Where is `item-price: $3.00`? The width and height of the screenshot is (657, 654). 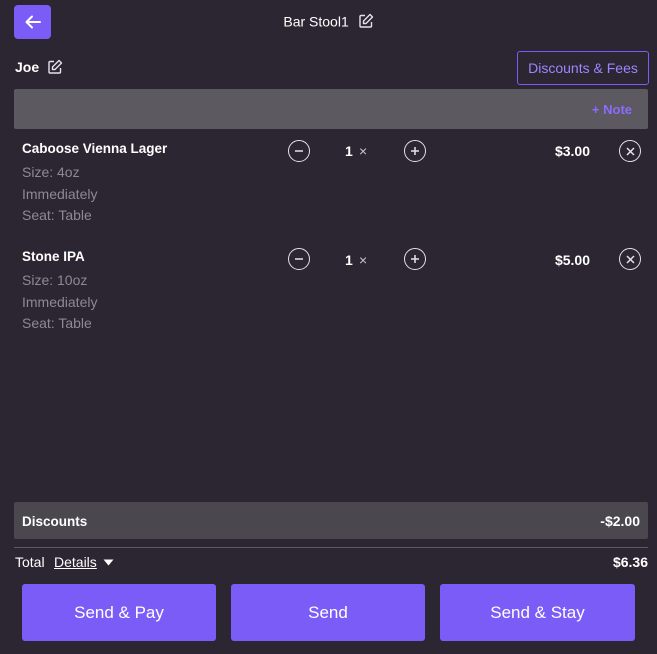
item-price: $3.00 is located at coordinates (572, 151).